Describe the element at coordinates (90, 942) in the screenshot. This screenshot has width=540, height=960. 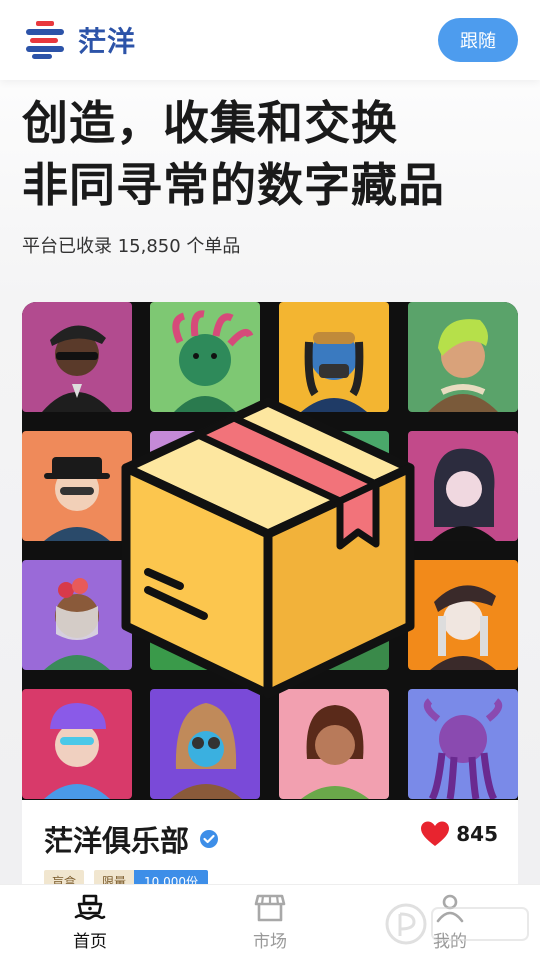
I see `nav-label: 首页` at that location.